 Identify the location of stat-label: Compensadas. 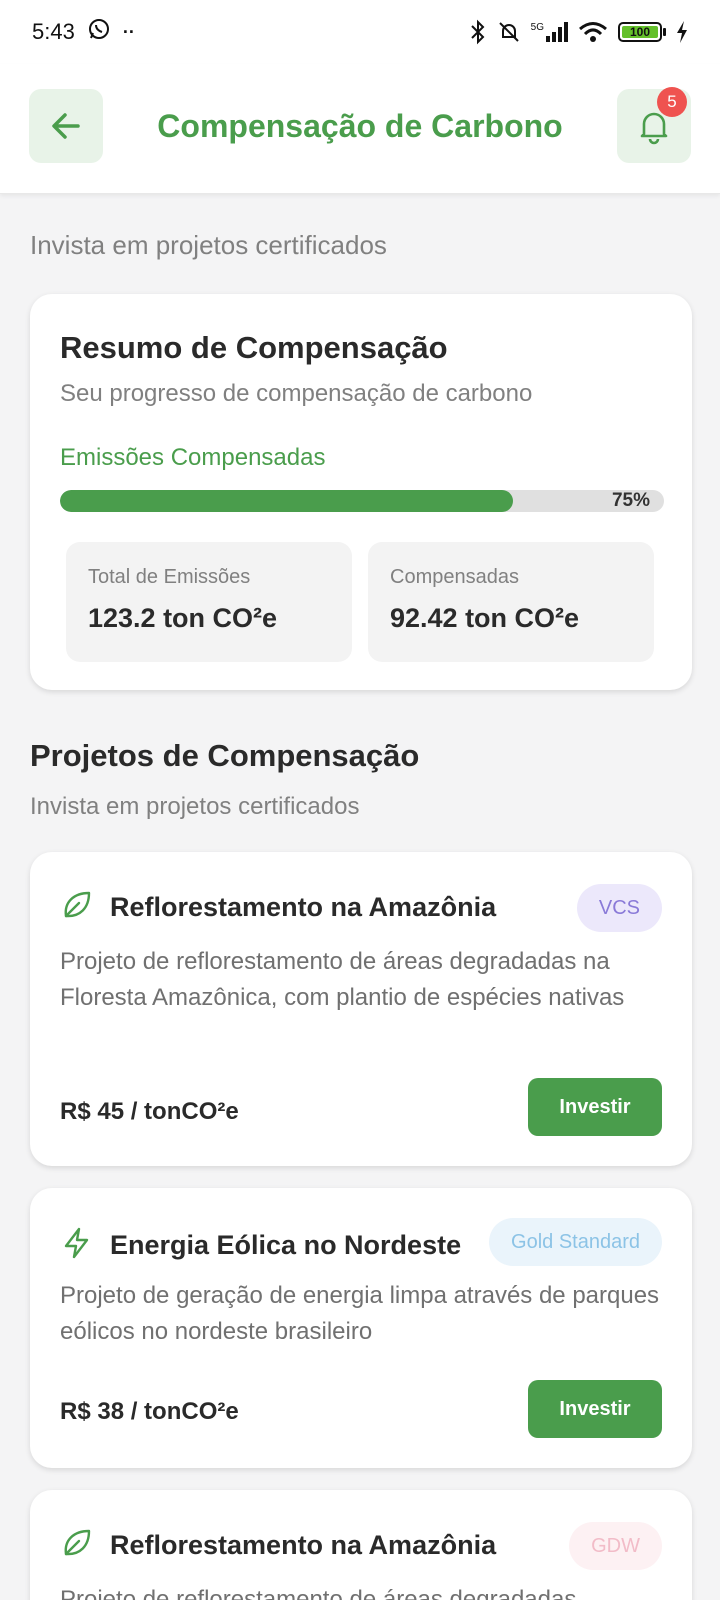
(454, 577).